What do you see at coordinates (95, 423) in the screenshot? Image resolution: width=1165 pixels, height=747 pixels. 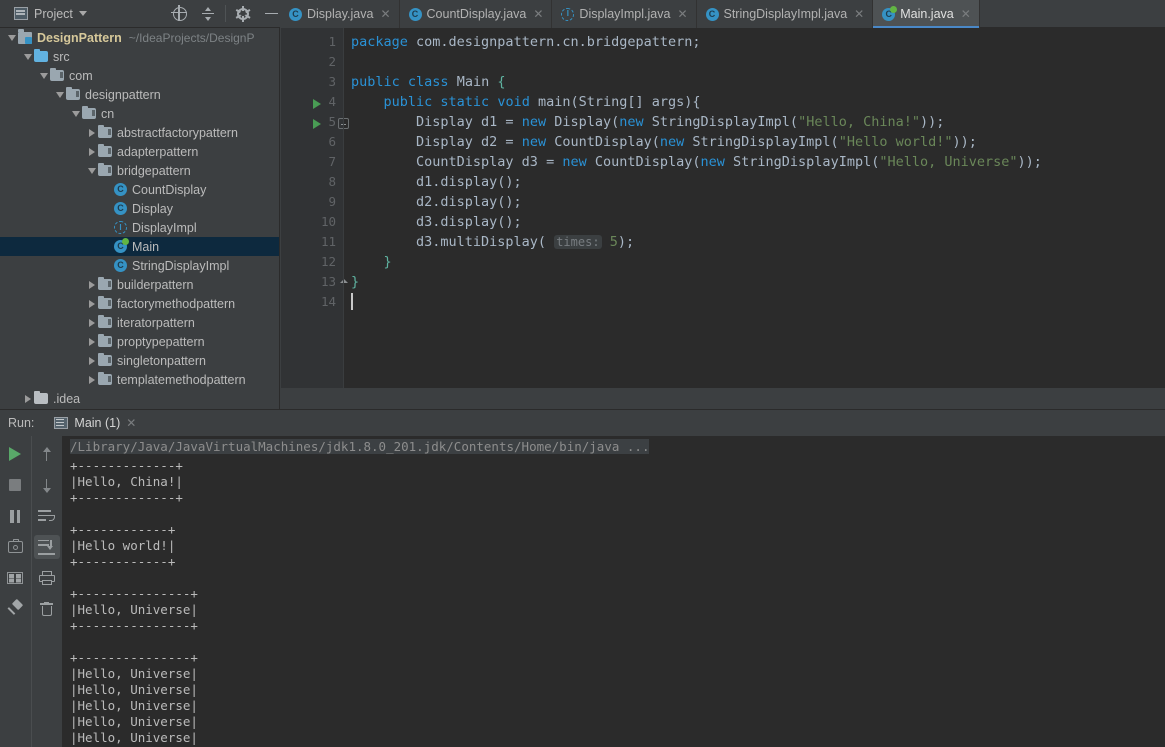 I see `run-configuration-tab: Main (1) ✕` at bounding box center [95, 423].